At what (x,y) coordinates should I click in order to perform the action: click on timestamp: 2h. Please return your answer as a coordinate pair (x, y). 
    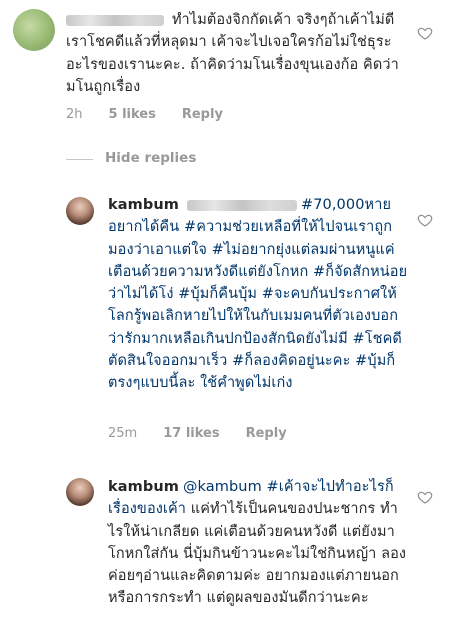
    Looking at the image, I should click on (74, 114).